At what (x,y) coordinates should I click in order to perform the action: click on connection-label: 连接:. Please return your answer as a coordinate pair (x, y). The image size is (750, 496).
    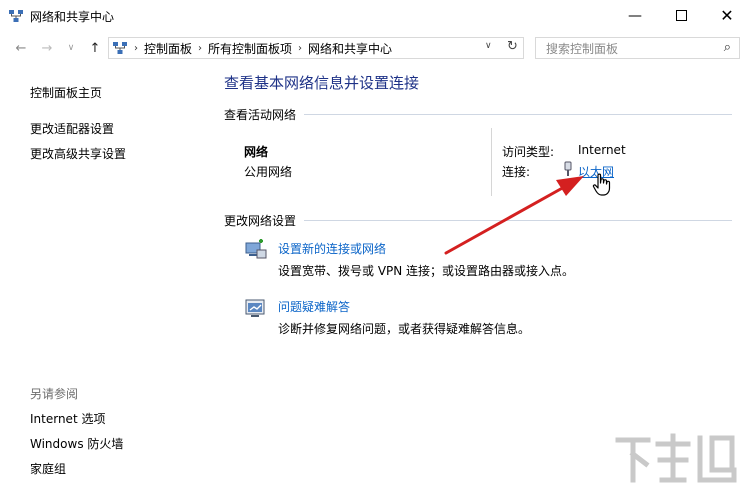
    Looking at the image, I should click on (516, 172).